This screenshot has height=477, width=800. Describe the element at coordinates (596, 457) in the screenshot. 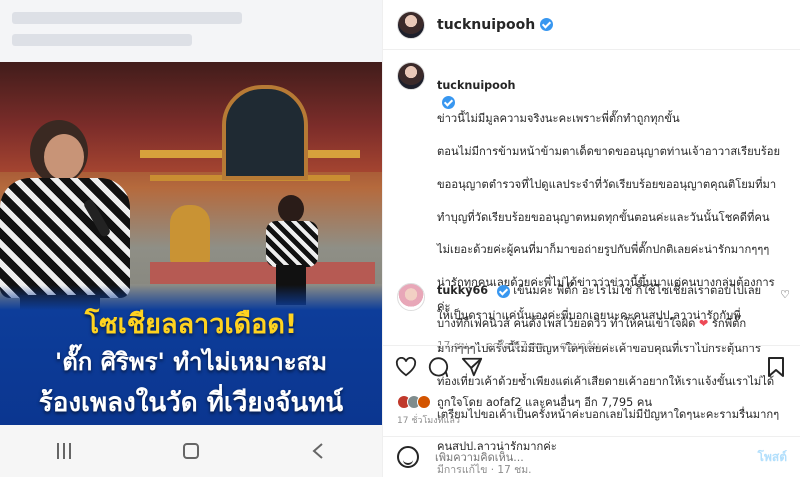

I see `comment-input` at that location.